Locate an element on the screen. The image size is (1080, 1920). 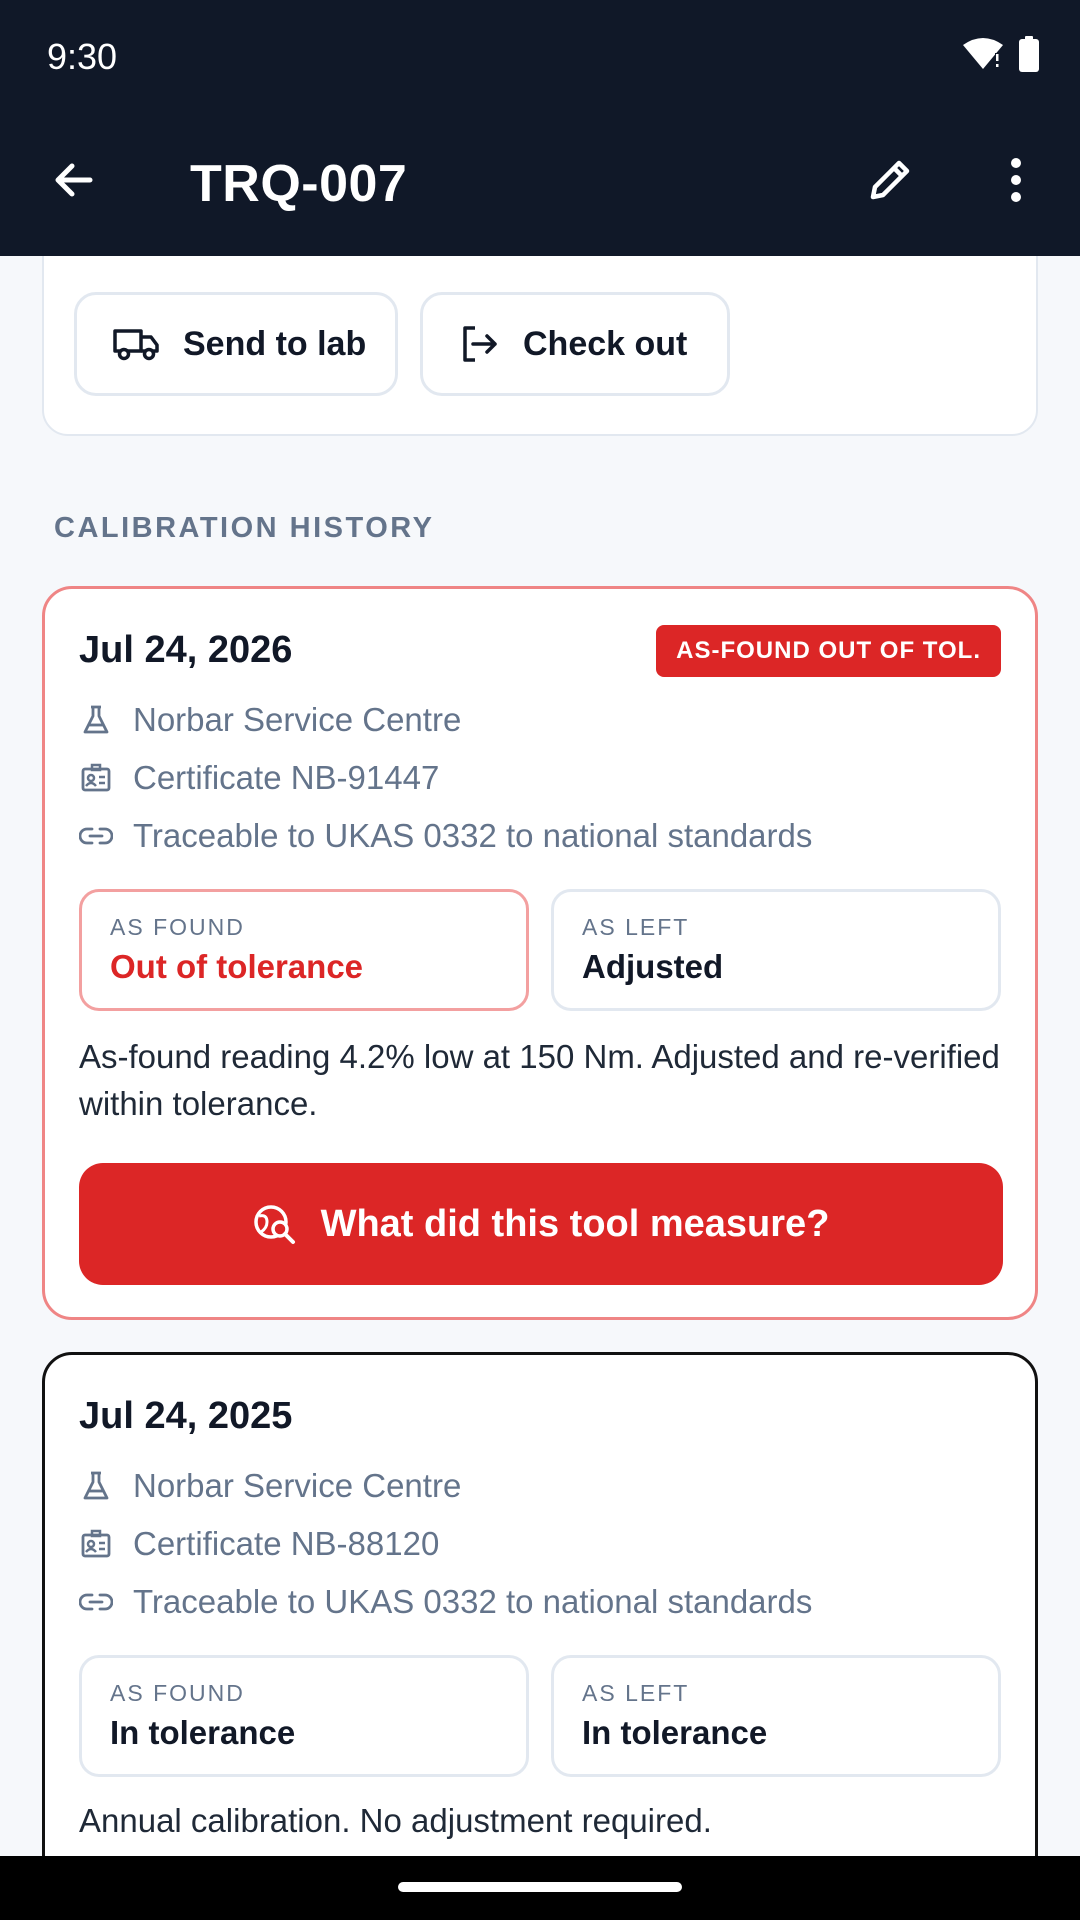
record-date: Jul 24, 2025 is located at coordinates (186, 1416).